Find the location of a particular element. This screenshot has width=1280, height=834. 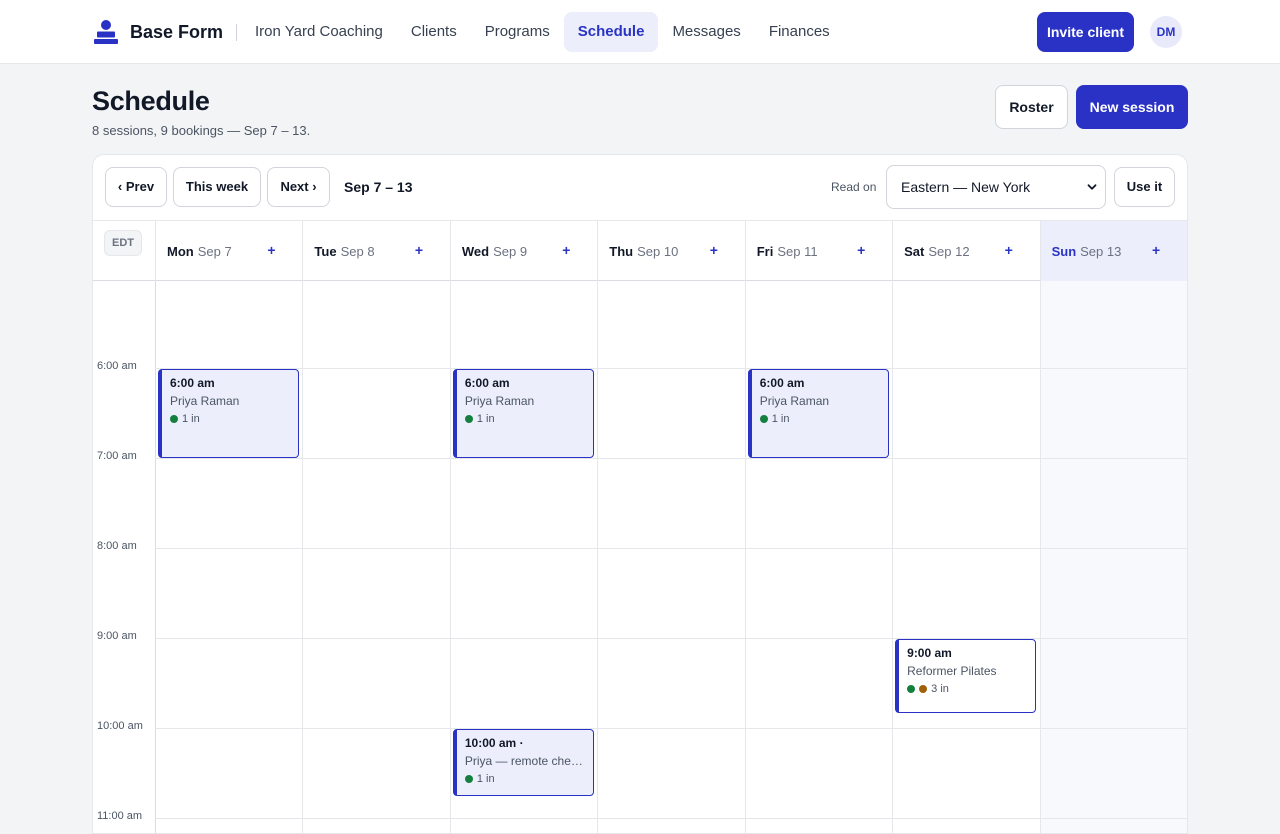

add-session-sat-button: + is located at coordinates (1009, 250).